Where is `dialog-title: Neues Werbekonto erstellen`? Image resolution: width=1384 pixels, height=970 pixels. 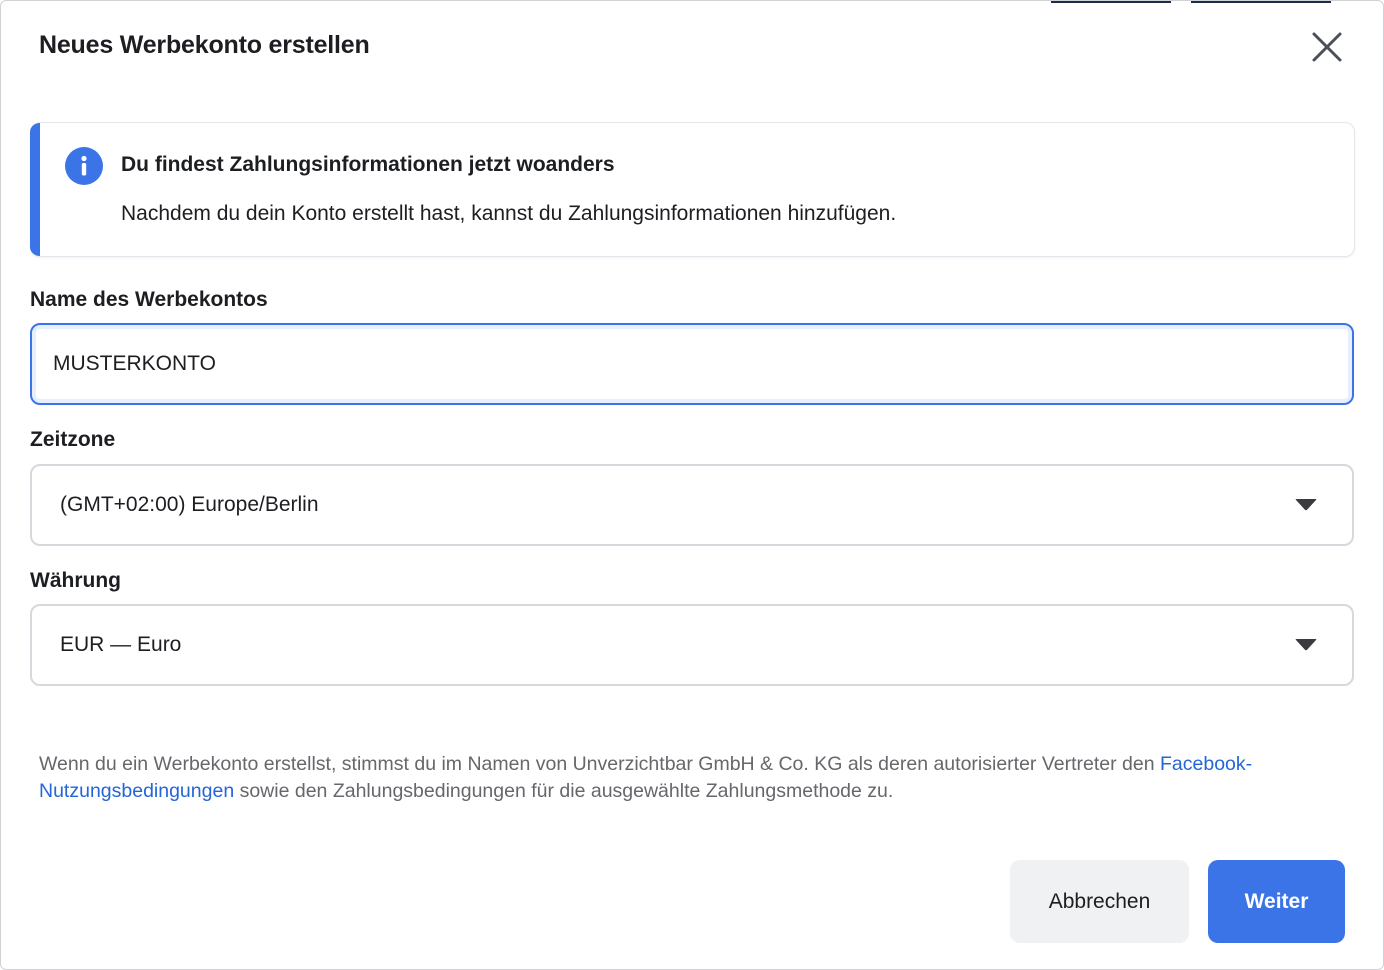
dialog-title: Neues Werbekonto erstellen is located at coordinates (204, 45).